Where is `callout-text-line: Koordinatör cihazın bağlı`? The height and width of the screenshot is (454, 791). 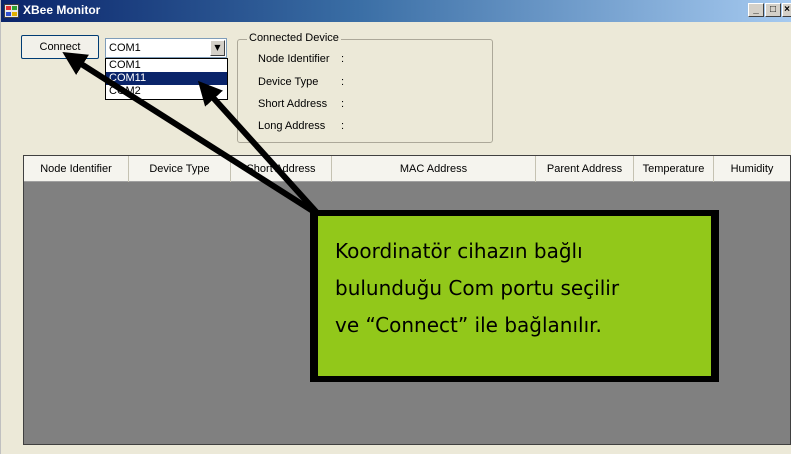
callout-text-line: Koordinatör cihazın bağlı is located at coordinates (459, 251).